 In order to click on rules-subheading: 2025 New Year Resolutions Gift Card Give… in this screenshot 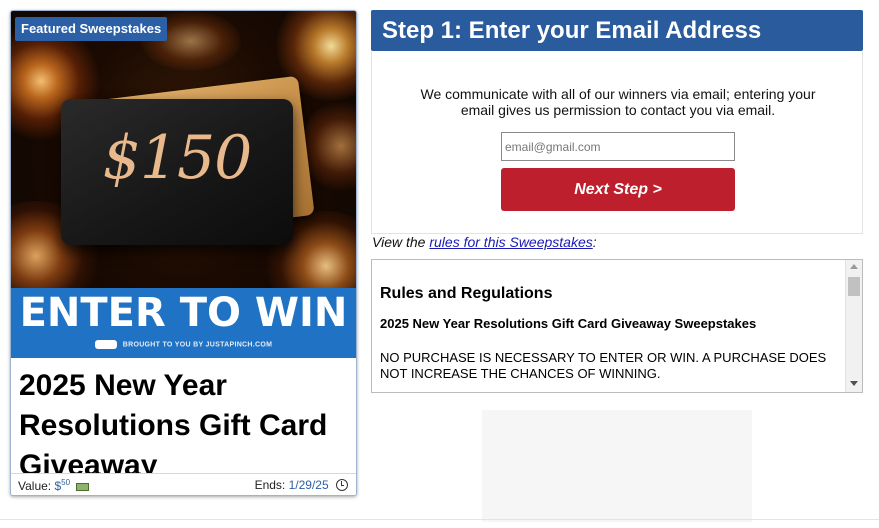, I will do `click(568, 323)`.